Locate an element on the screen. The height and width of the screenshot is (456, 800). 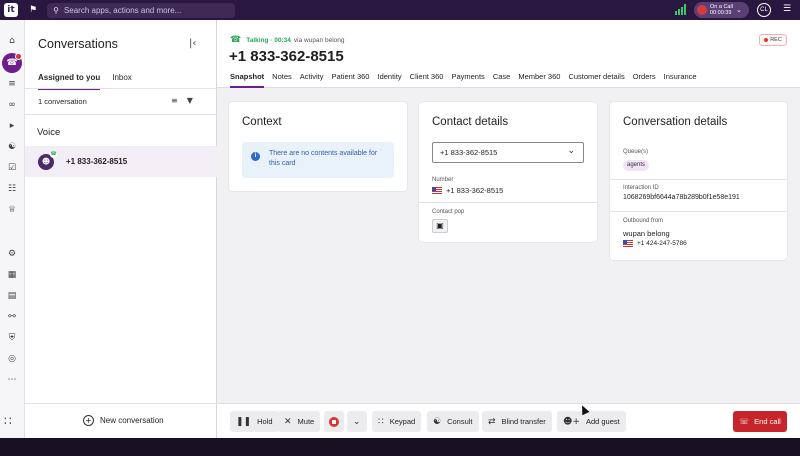
contact-pop-label: Contact pop is located at coordinates (448, 212).